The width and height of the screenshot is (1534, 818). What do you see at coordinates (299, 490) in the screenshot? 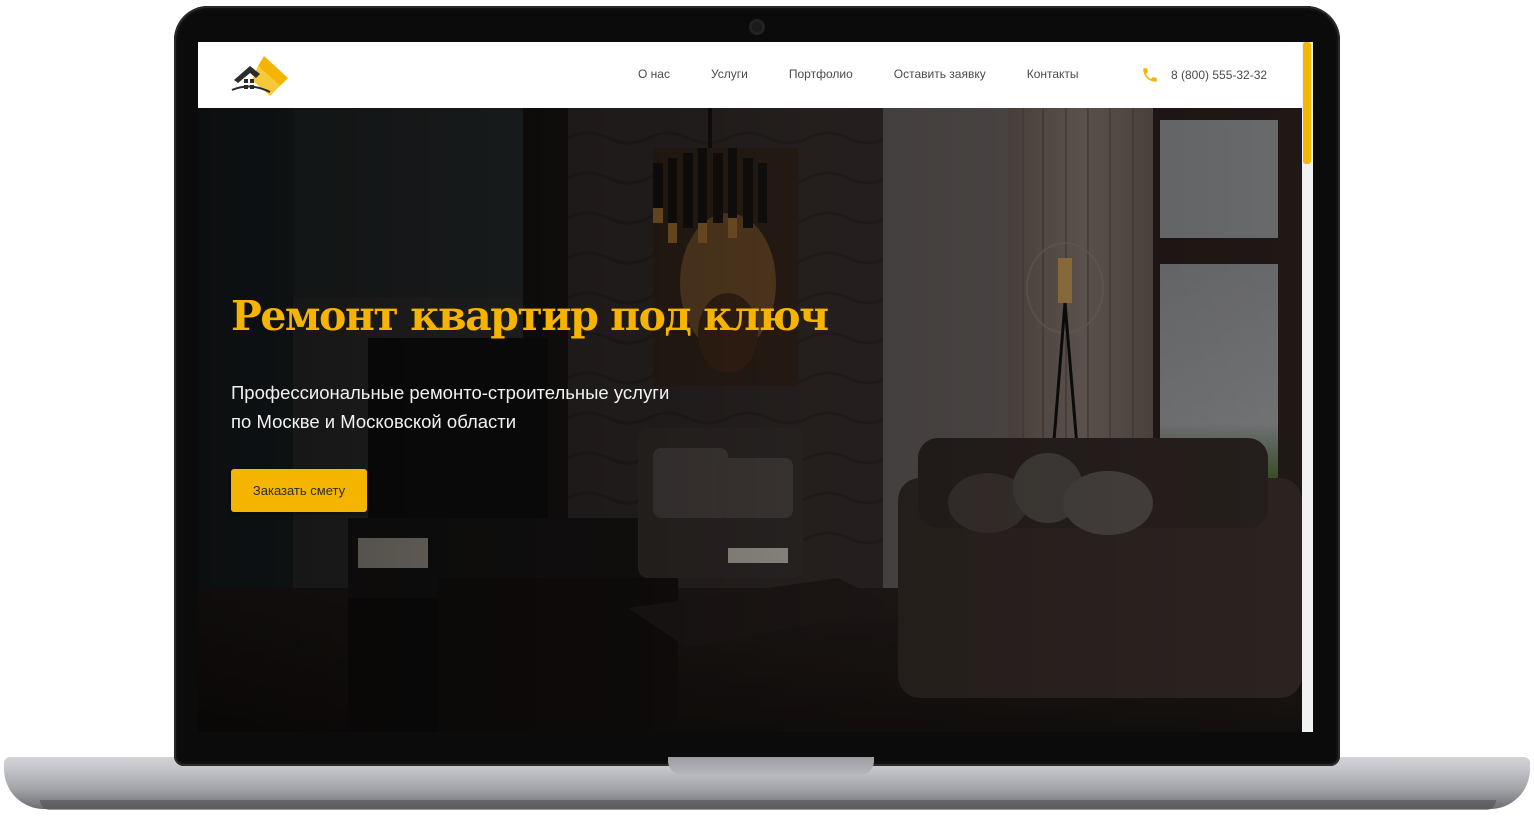
I see `order-estimate-button: Заказать смету` at bounding box center [299, 490].